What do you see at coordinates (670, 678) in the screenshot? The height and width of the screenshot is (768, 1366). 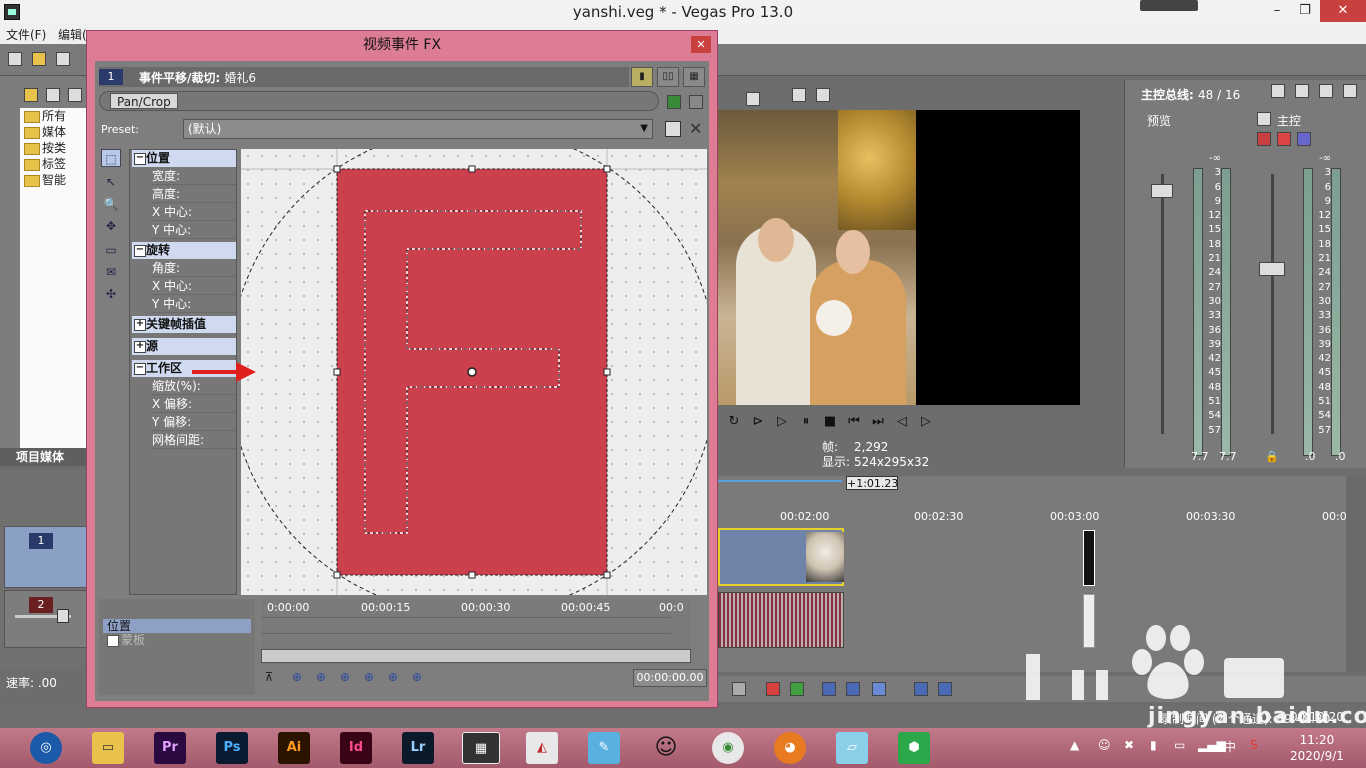 I see `keyframe-timecode: 00:00:00.00` at bounding box center [670, 678].